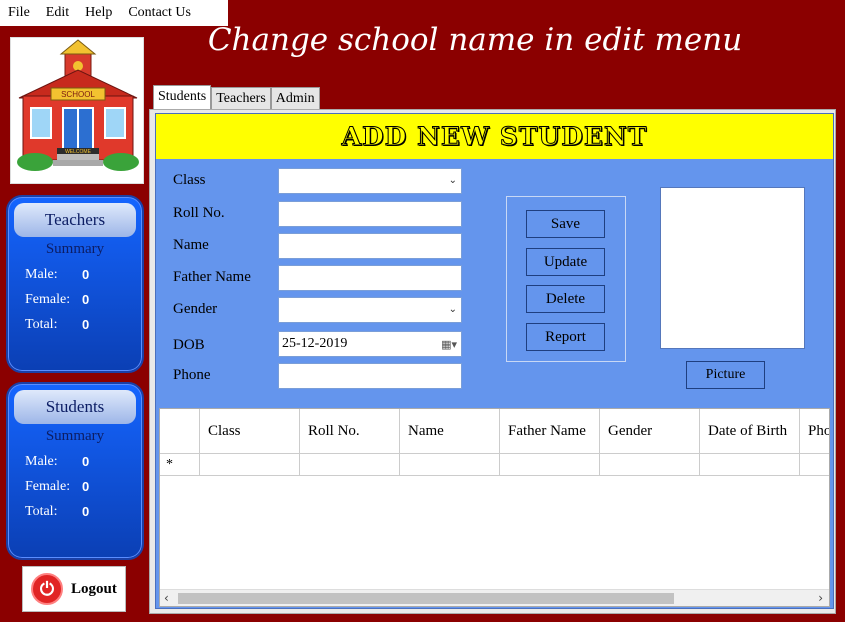  Describe the element at coordinates (75, 220) in the screenshot. I see `teachers-summary-title: Teachers` at that location.